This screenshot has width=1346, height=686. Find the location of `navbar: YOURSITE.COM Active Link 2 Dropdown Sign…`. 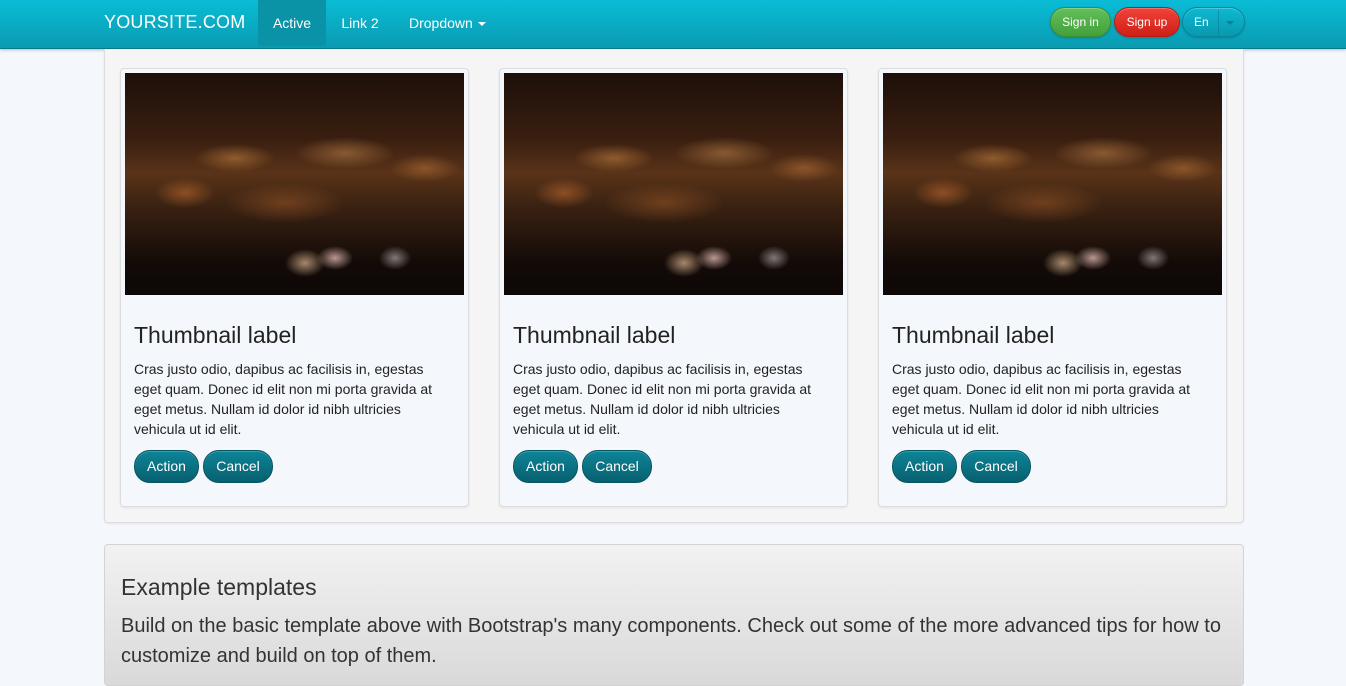

navbar: YOURSITE.COM Active Link 2 Dropdown Sign… is located at coordinates (673, 24).